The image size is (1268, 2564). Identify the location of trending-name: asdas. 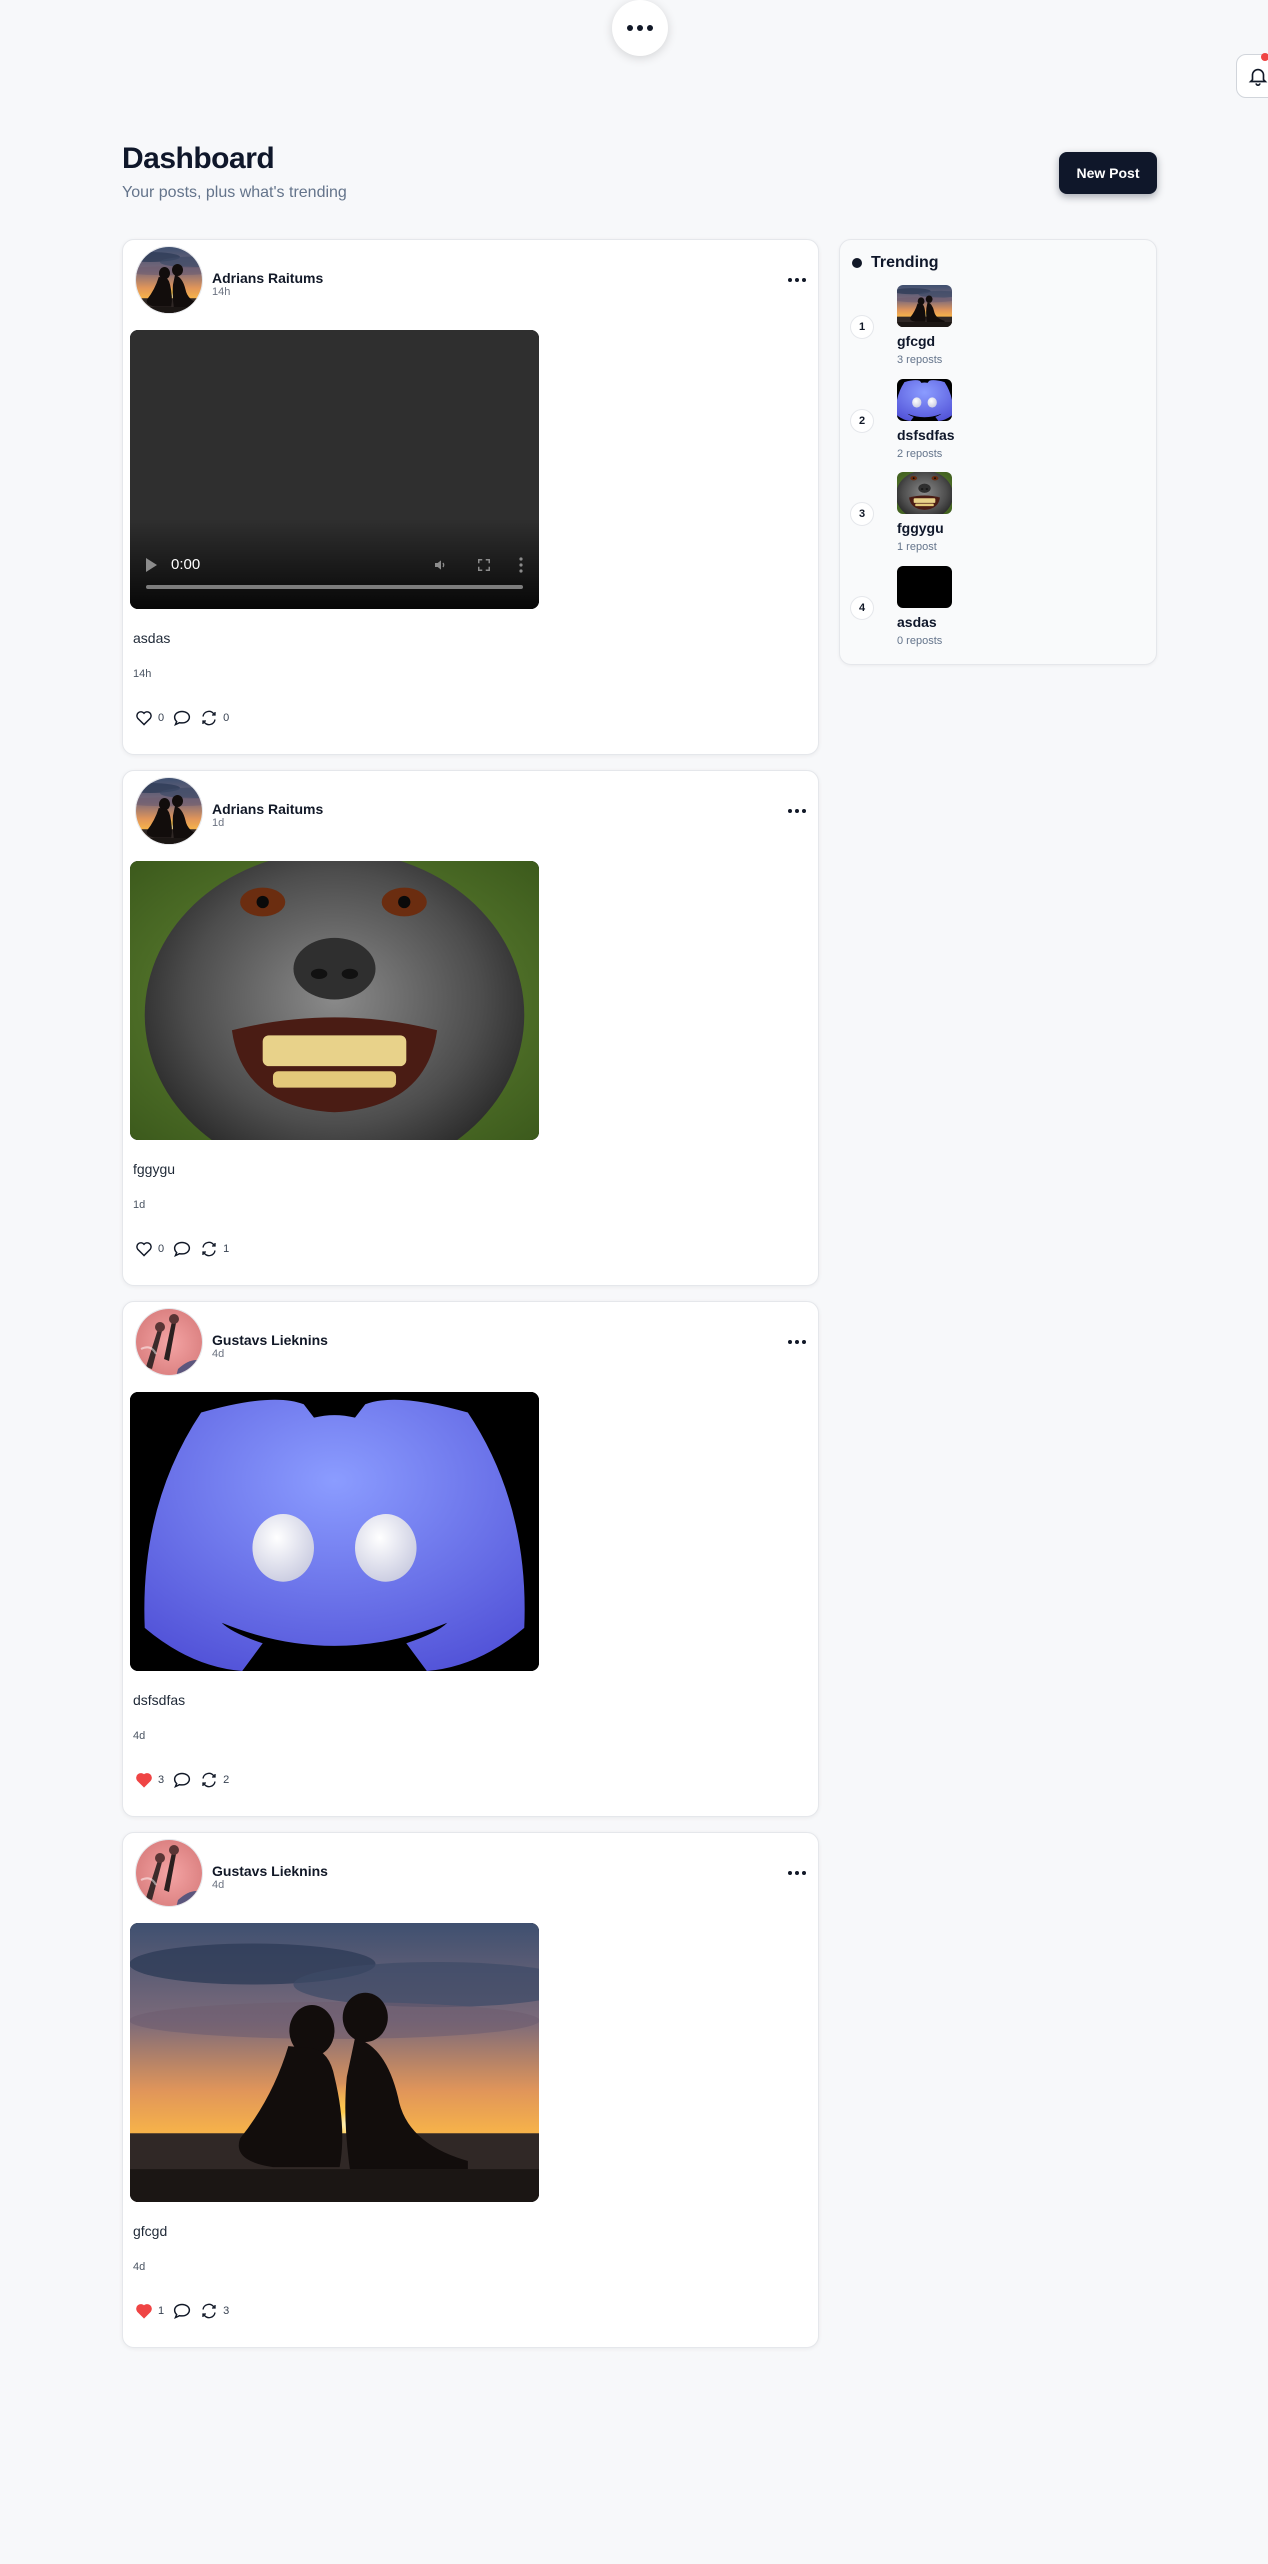
(917, 622).